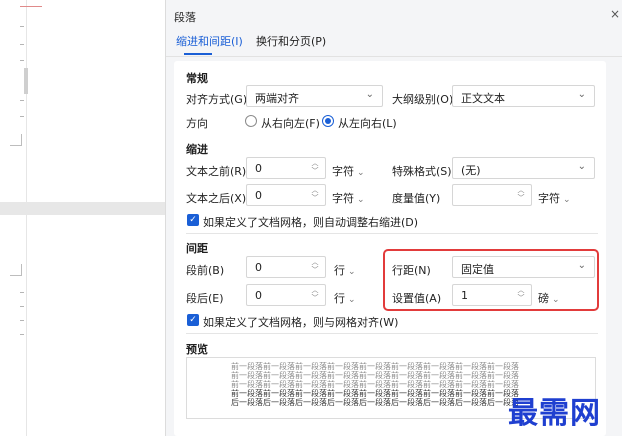  I want to click on preview-heading: 预览, so click(197, 349).